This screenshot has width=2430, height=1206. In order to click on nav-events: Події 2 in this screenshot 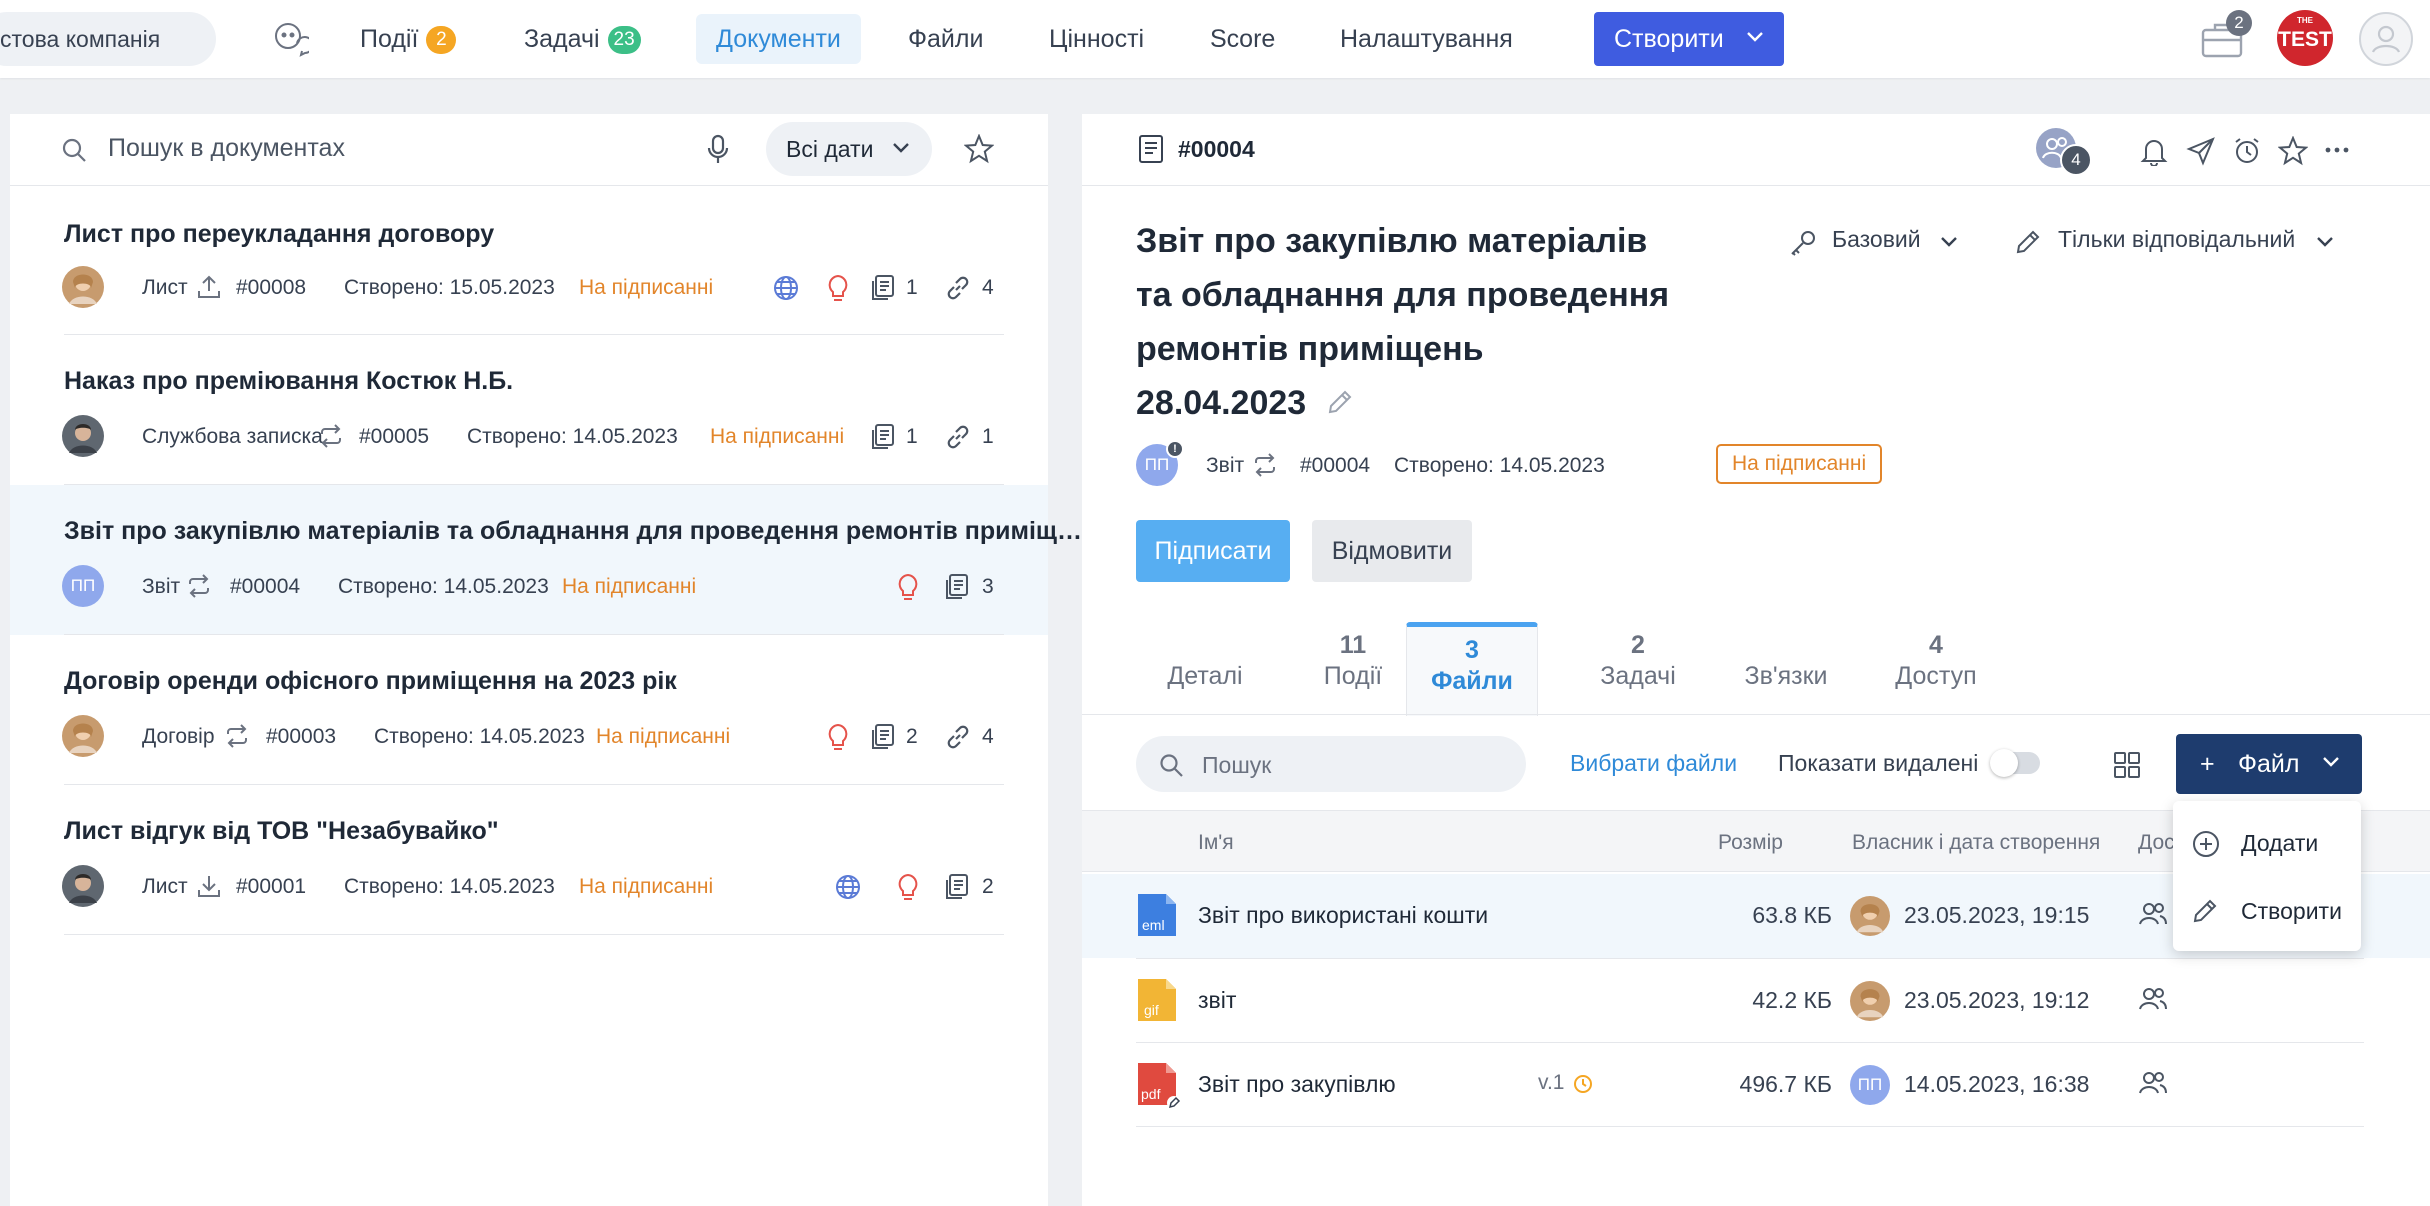, I will do `click(408, 39)`.